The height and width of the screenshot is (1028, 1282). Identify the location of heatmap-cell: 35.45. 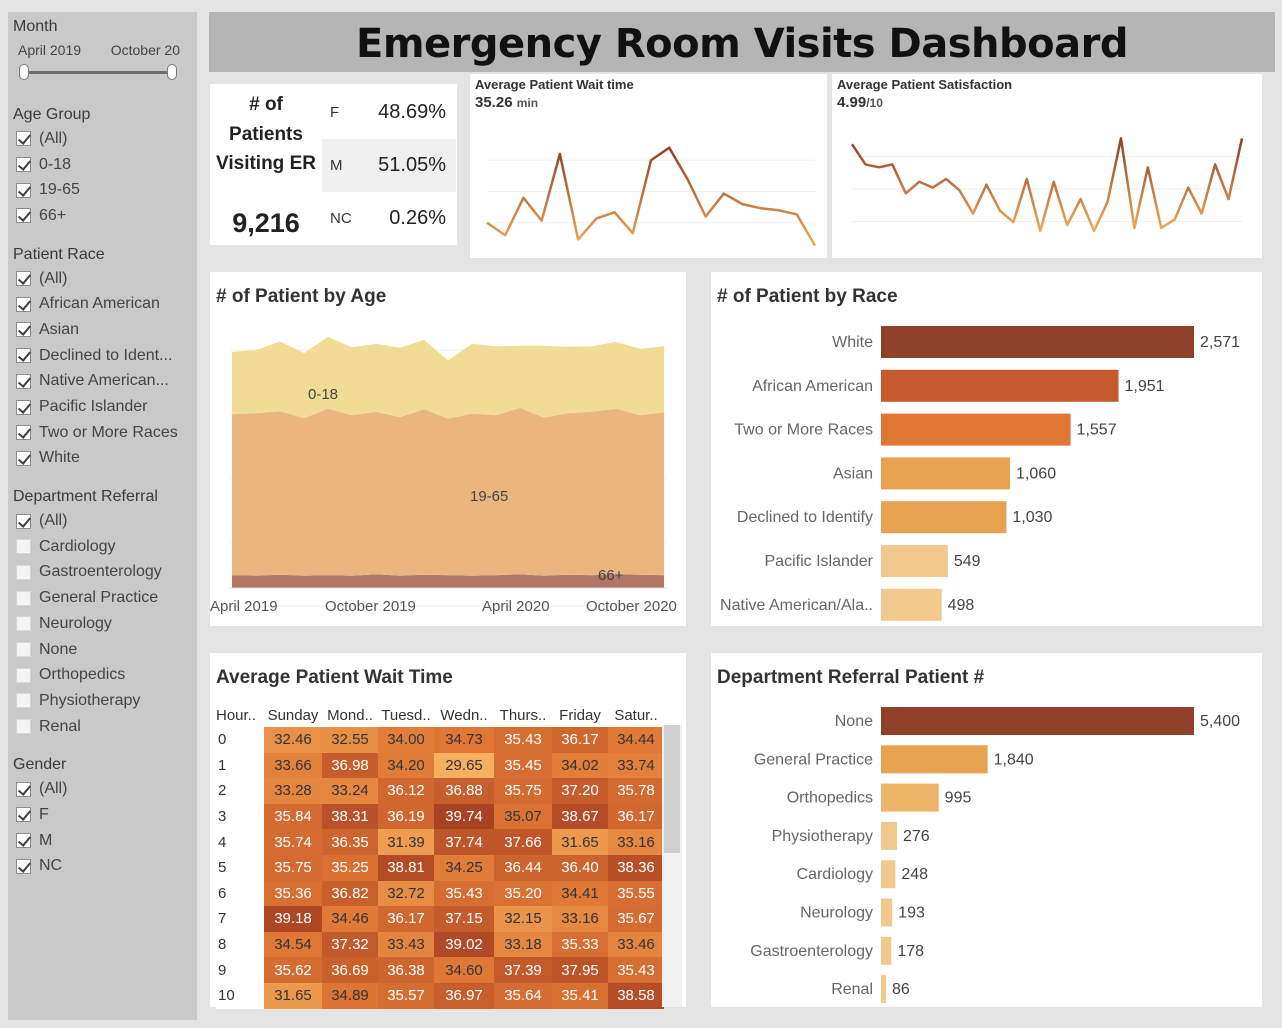
(523, 765).